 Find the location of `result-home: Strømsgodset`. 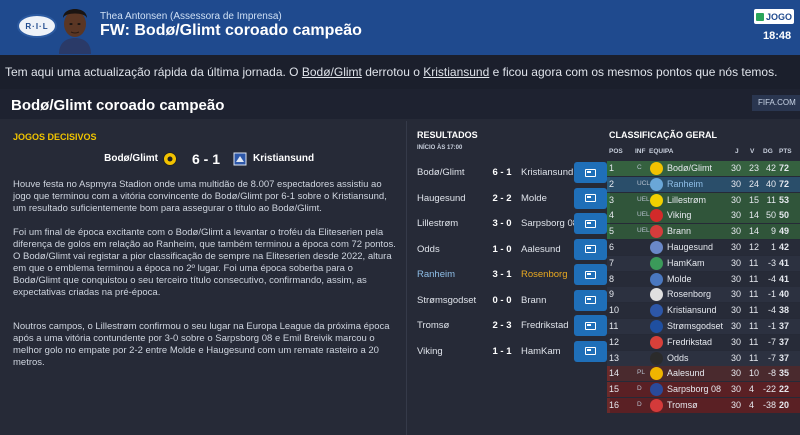

result-home: Strømsgodset is located at coordinates (448, 300).